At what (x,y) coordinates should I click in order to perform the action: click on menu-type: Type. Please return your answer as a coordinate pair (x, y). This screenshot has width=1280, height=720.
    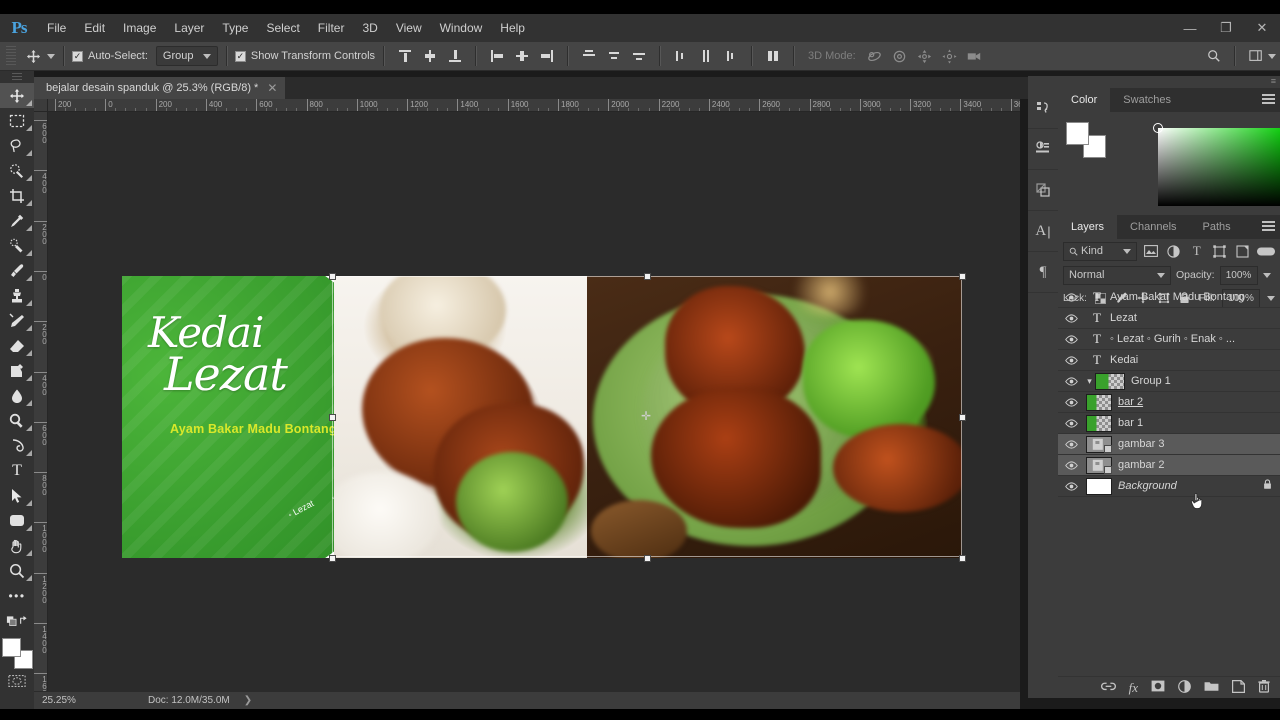
    Looking at the image, I should click on (235, 28).